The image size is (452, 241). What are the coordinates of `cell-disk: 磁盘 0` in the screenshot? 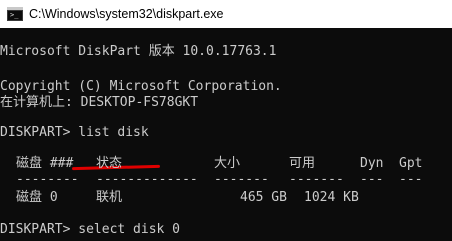 It's located at (37, 197).